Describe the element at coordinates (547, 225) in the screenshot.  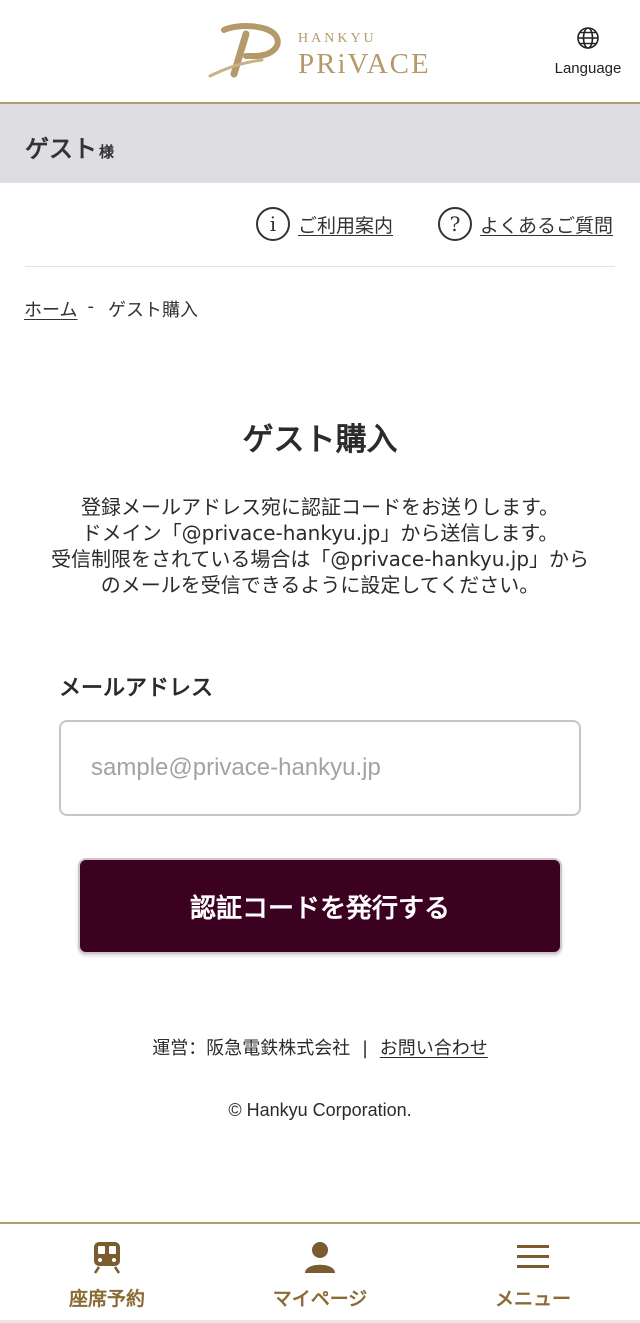
I see `faq-link-label: よくあるご質問` at that location.